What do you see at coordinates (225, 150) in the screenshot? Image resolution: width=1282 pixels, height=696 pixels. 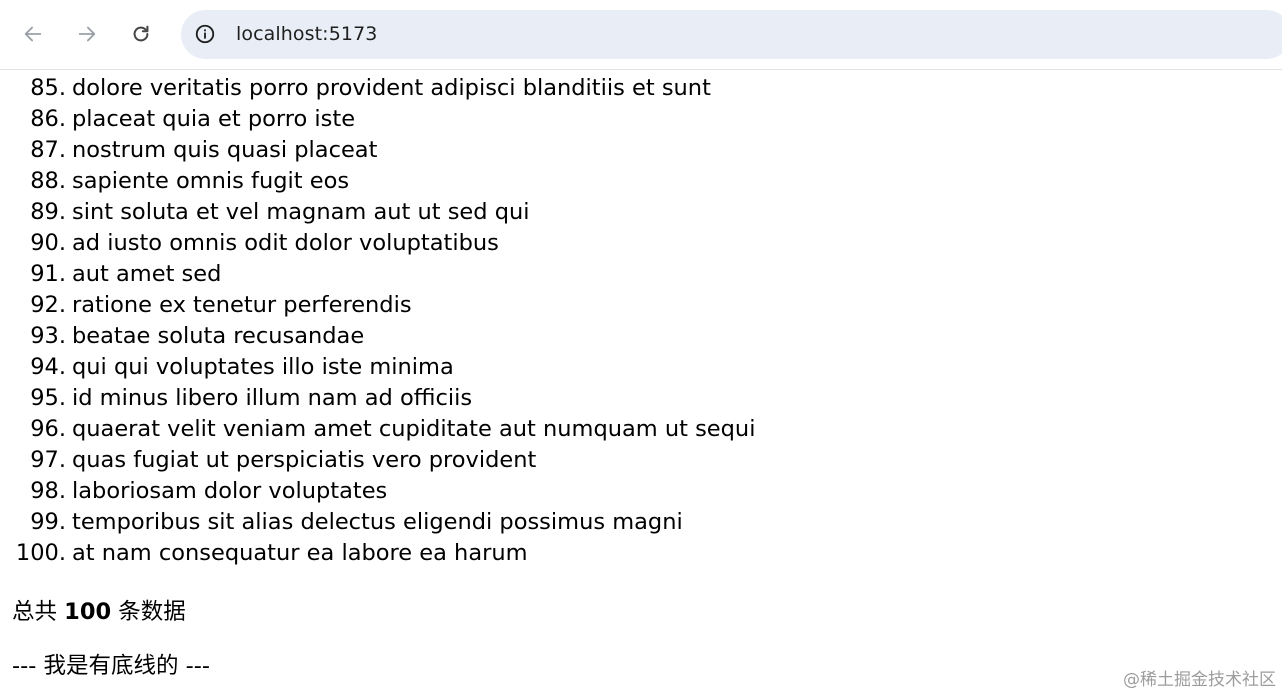 I see `list-item-text: nostrum quis quasi placeat` at bounding box center [225, 150].